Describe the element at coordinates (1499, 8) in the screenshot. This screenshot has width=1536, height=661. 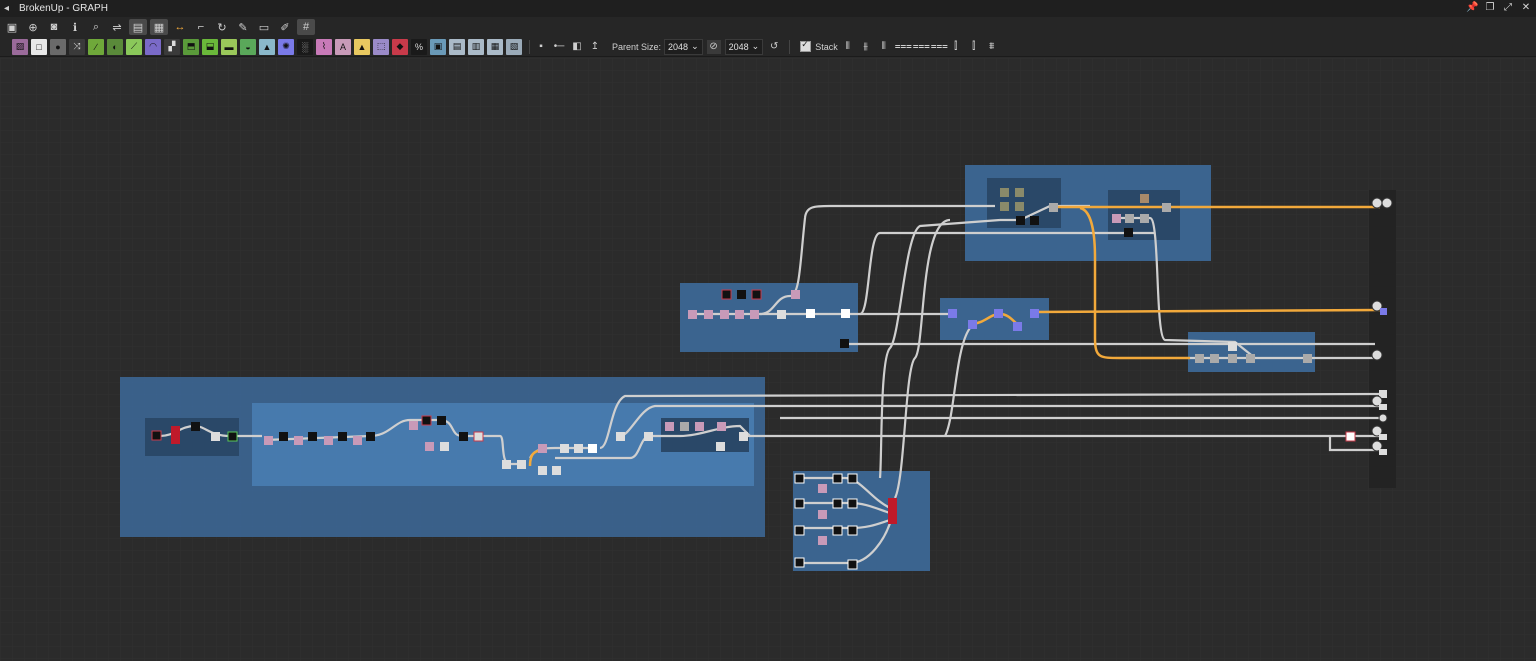
I see `window-controls: 📌 ❐ ⤢ ✕` at that location.